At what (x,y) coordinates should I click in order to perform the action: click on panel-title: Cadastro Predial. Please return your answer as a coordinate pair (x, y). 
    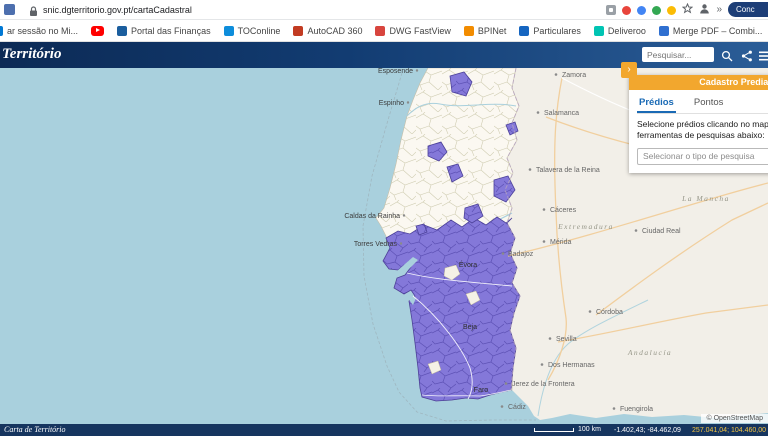
    Looking at the image, I should click on (698, 82).